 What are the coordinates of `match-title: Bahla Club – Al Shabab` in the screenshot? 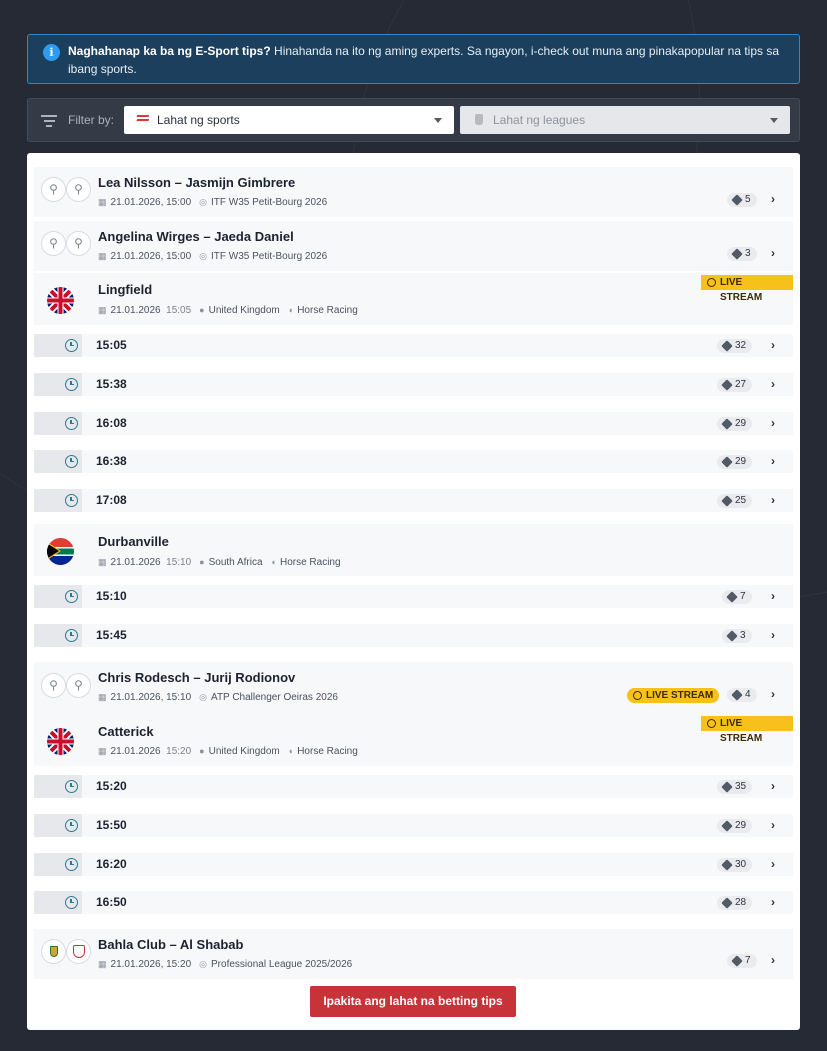 It's located at (171, 944).